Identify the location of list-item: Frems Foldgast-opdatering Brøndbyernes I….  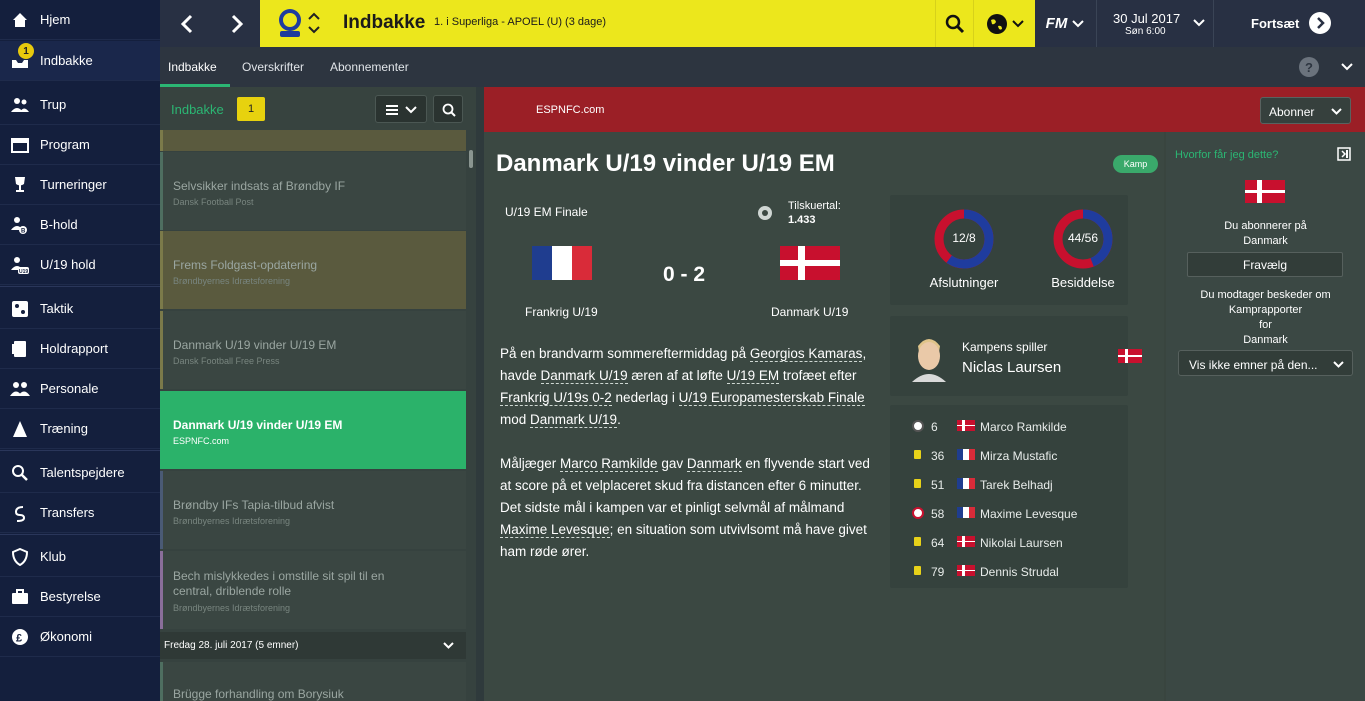
(313, 270).